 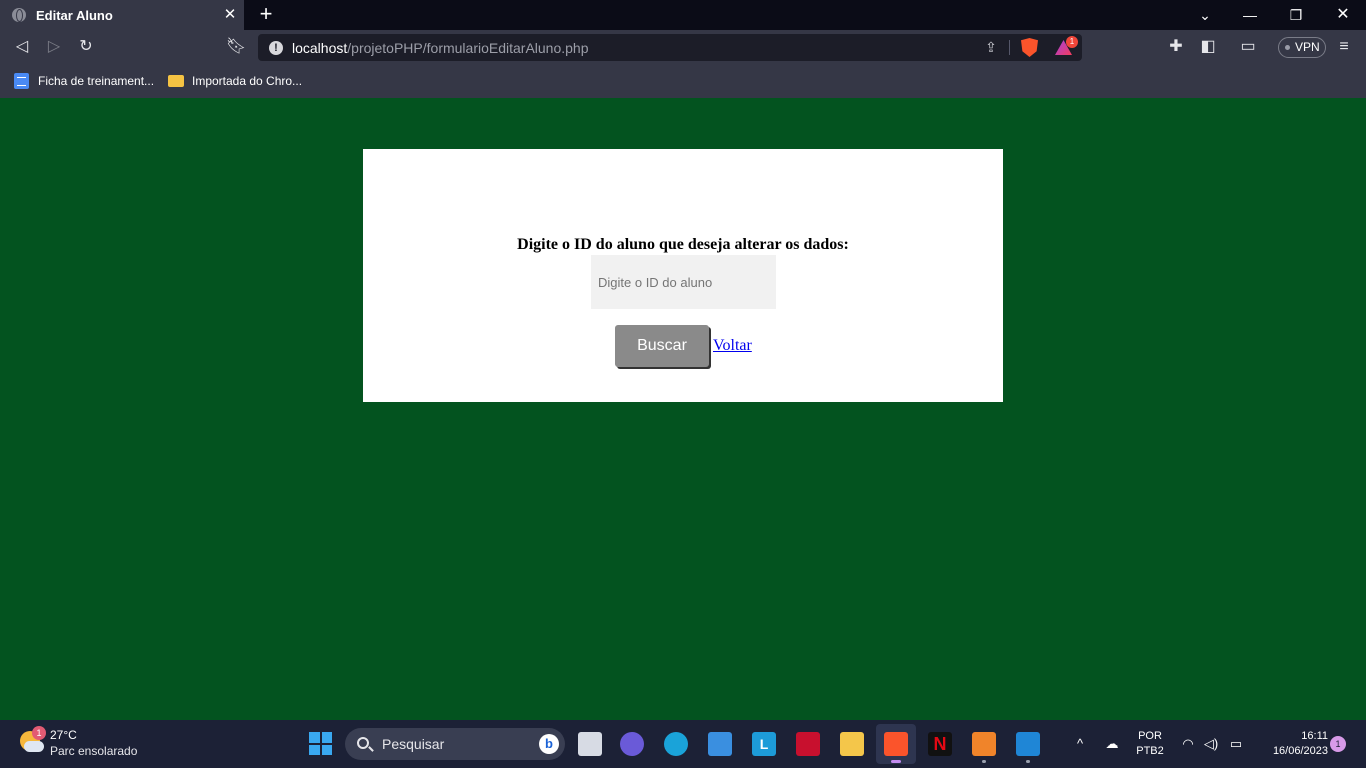 I want to click on edge-icon, so click(x=676, y=744).